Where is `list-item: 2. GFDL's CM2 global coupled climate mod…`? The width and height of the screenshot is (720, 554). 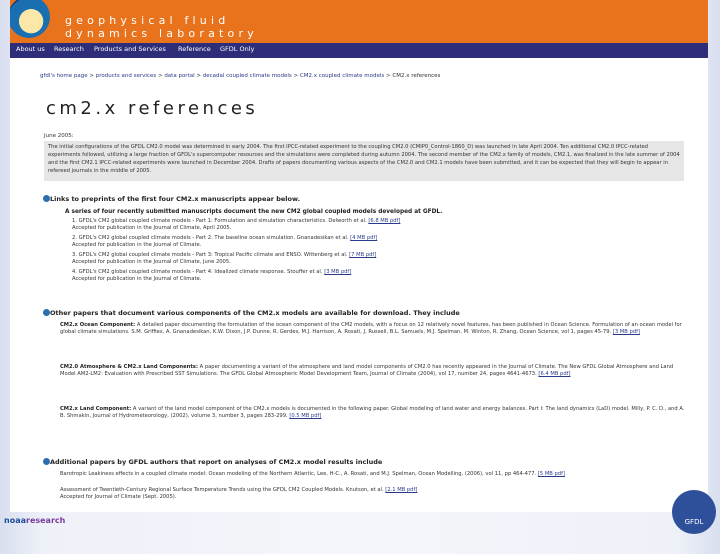
list-item: 2. GFDL's CM2 global coupled climate mod… is located at coordinates (387, 242).